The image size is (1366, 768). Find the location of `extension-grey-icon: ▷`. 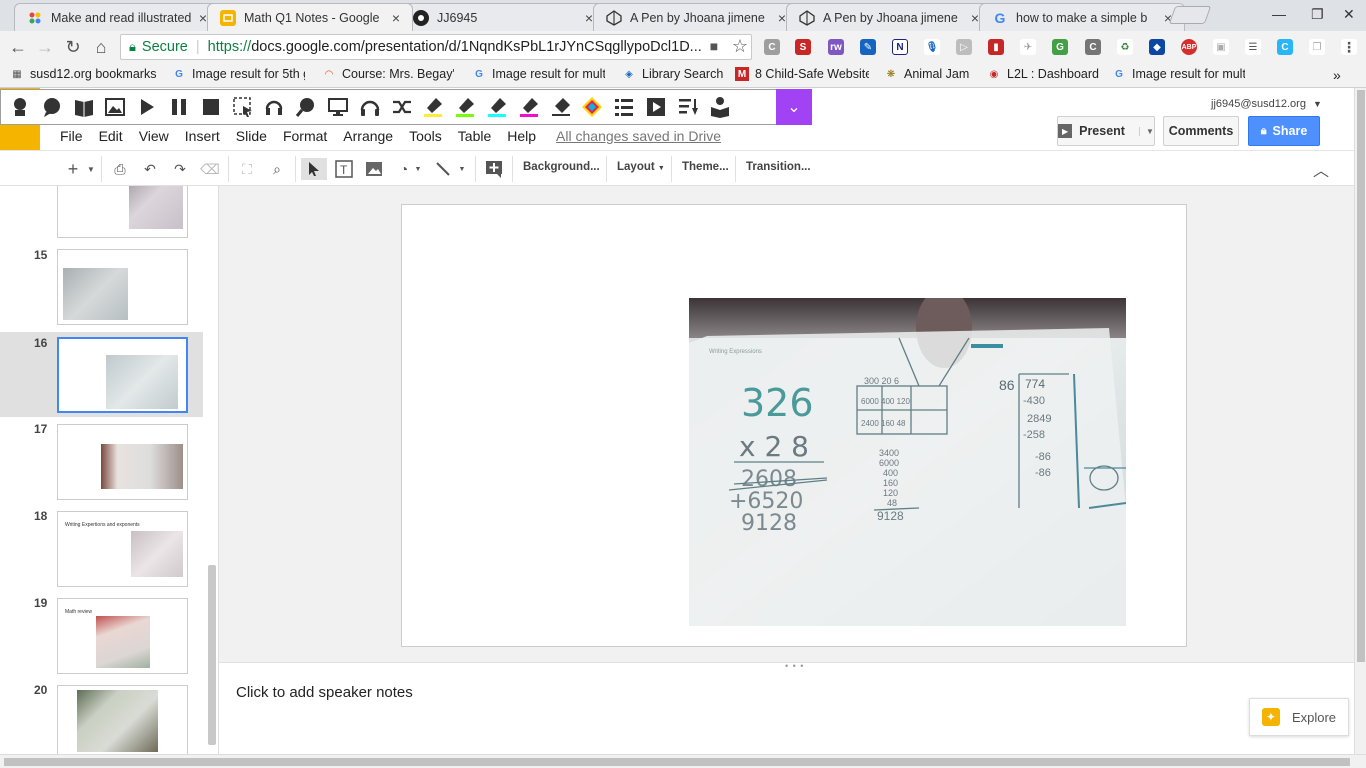

extension-grey-icon: ▷ is located at coordinates (964, 47).